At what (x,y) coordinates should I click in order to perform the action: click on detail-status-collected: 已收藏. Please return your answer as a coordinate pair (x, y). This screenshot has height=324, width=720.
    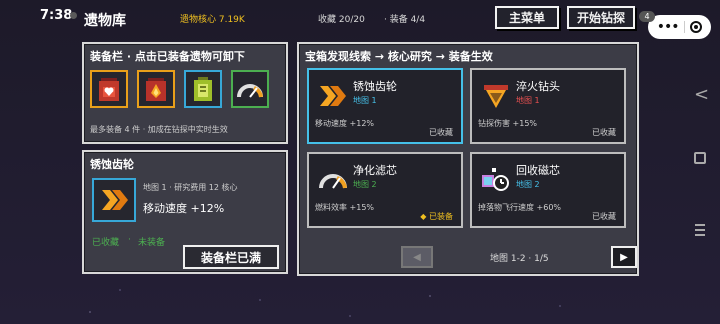
    Looking at the image, I should click on (106, 243).